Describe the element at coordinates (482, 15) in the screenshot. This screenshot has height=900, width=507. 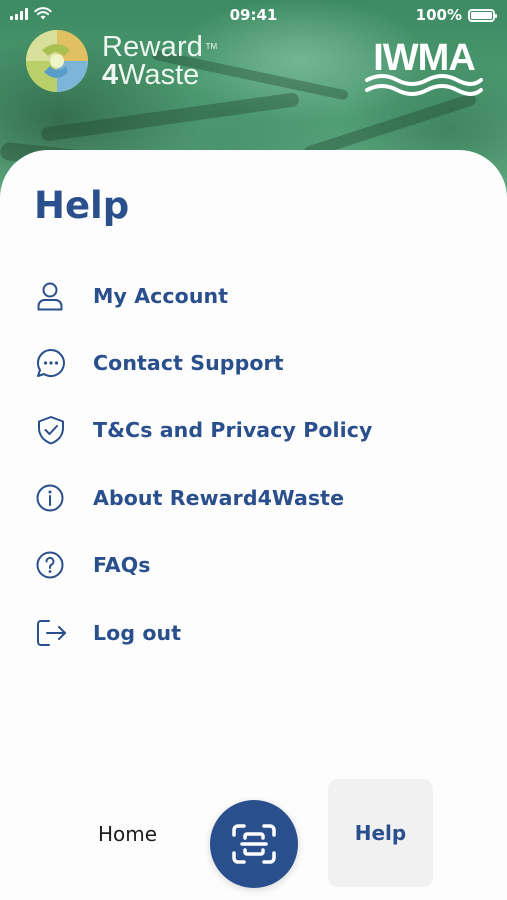
I see `battery-icon` at that location.